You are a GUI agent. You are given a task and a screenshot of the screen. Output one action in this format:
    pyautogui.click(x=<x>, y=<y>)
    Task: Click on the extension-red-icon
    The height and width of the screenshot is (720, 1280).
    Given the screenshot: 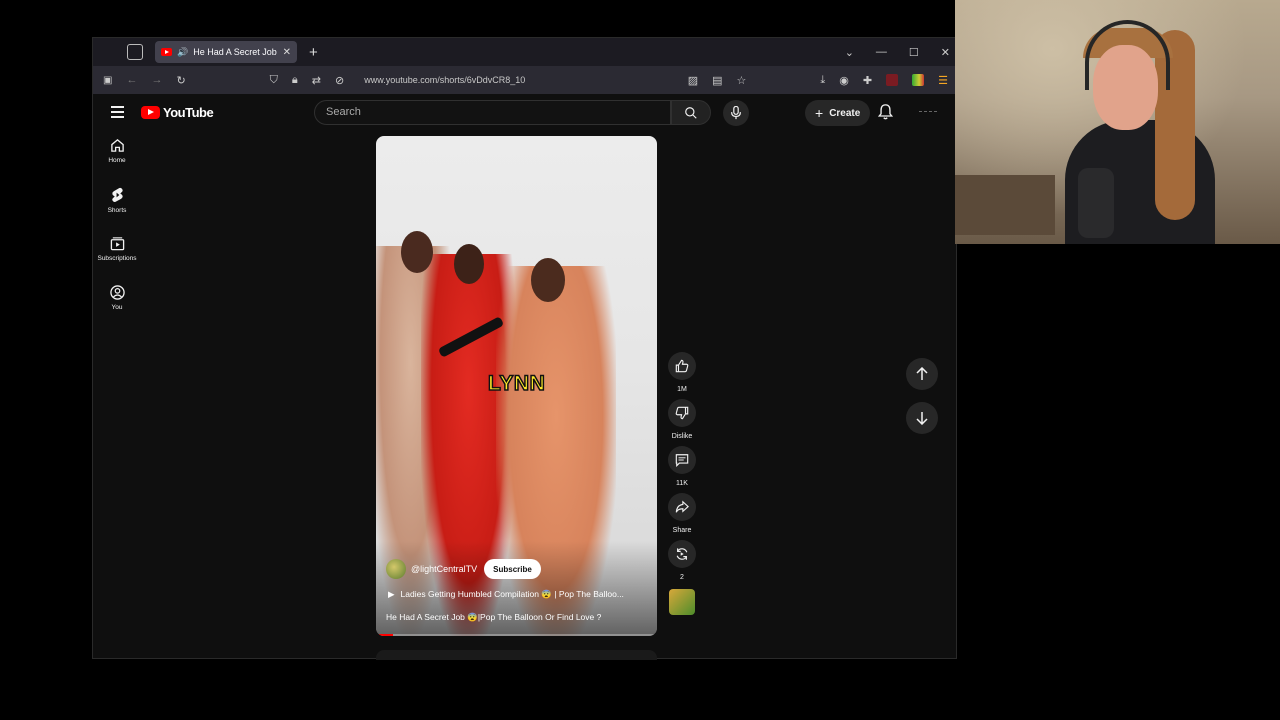 What is the action you would take?
    pyautogui.click(x=892, y=80)
    